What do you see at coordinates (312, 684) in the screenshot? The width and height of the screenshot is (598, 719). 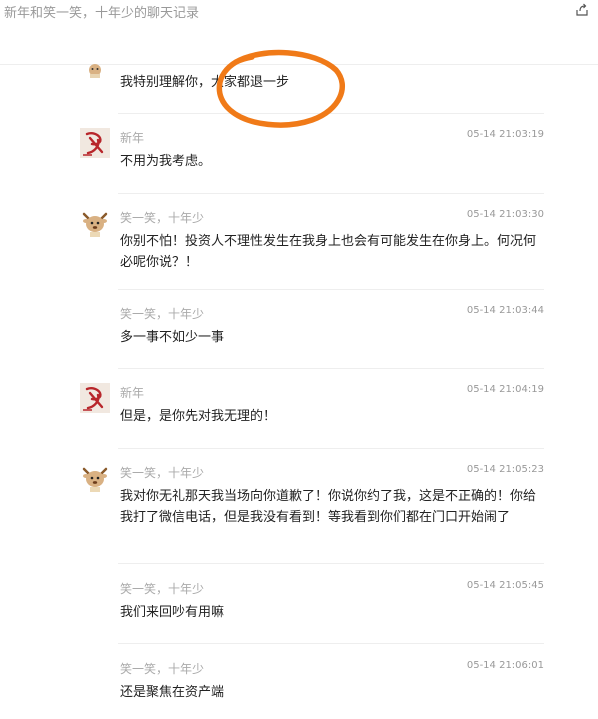 I see `message-item: 笑一笑，十年少 05-14 21:06:01 还是聚焦在资产端` at bounding box center [312, 684].